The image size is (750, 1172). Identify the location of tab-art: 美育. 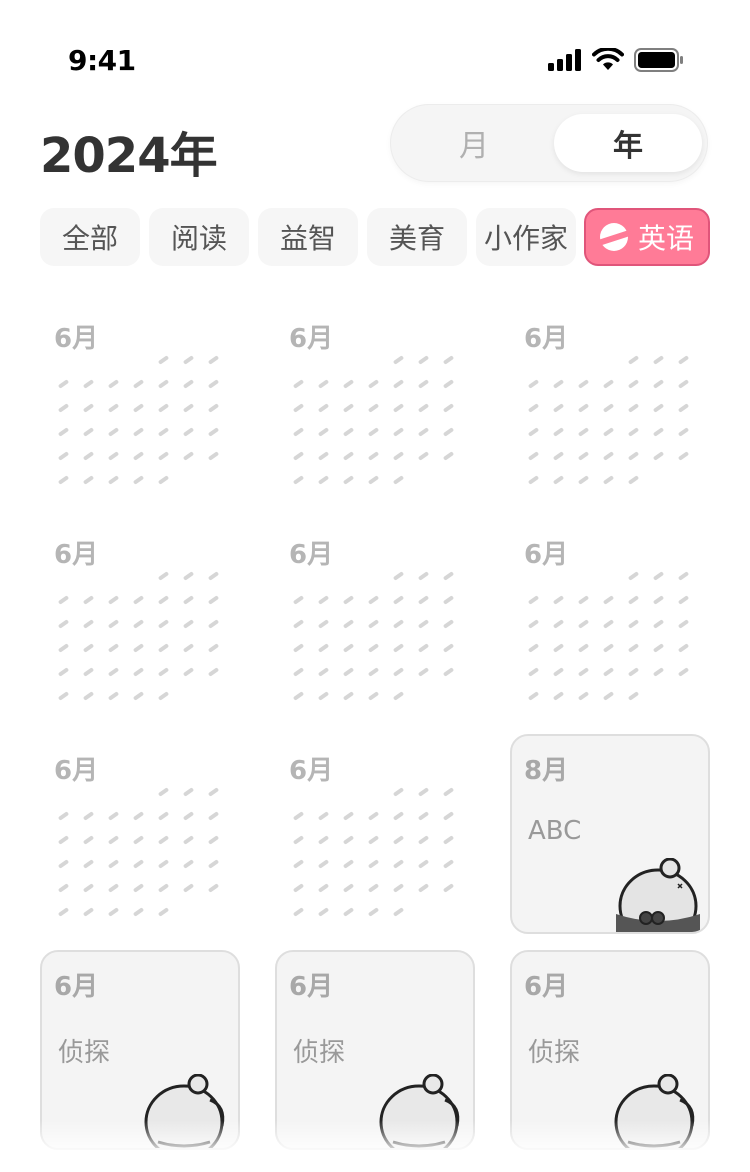
(417, 237).